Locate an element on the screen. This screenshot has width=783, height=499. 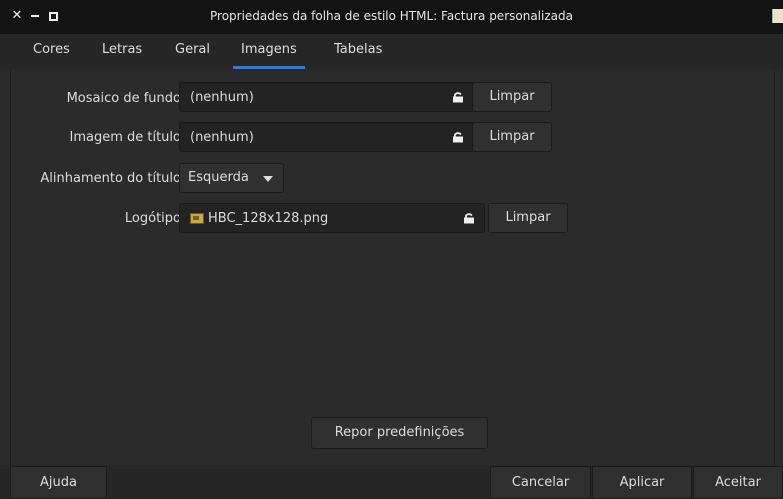
tab-bar: Cores Letras Geral Imagens Tabelas is located at coordinates (391, 52).